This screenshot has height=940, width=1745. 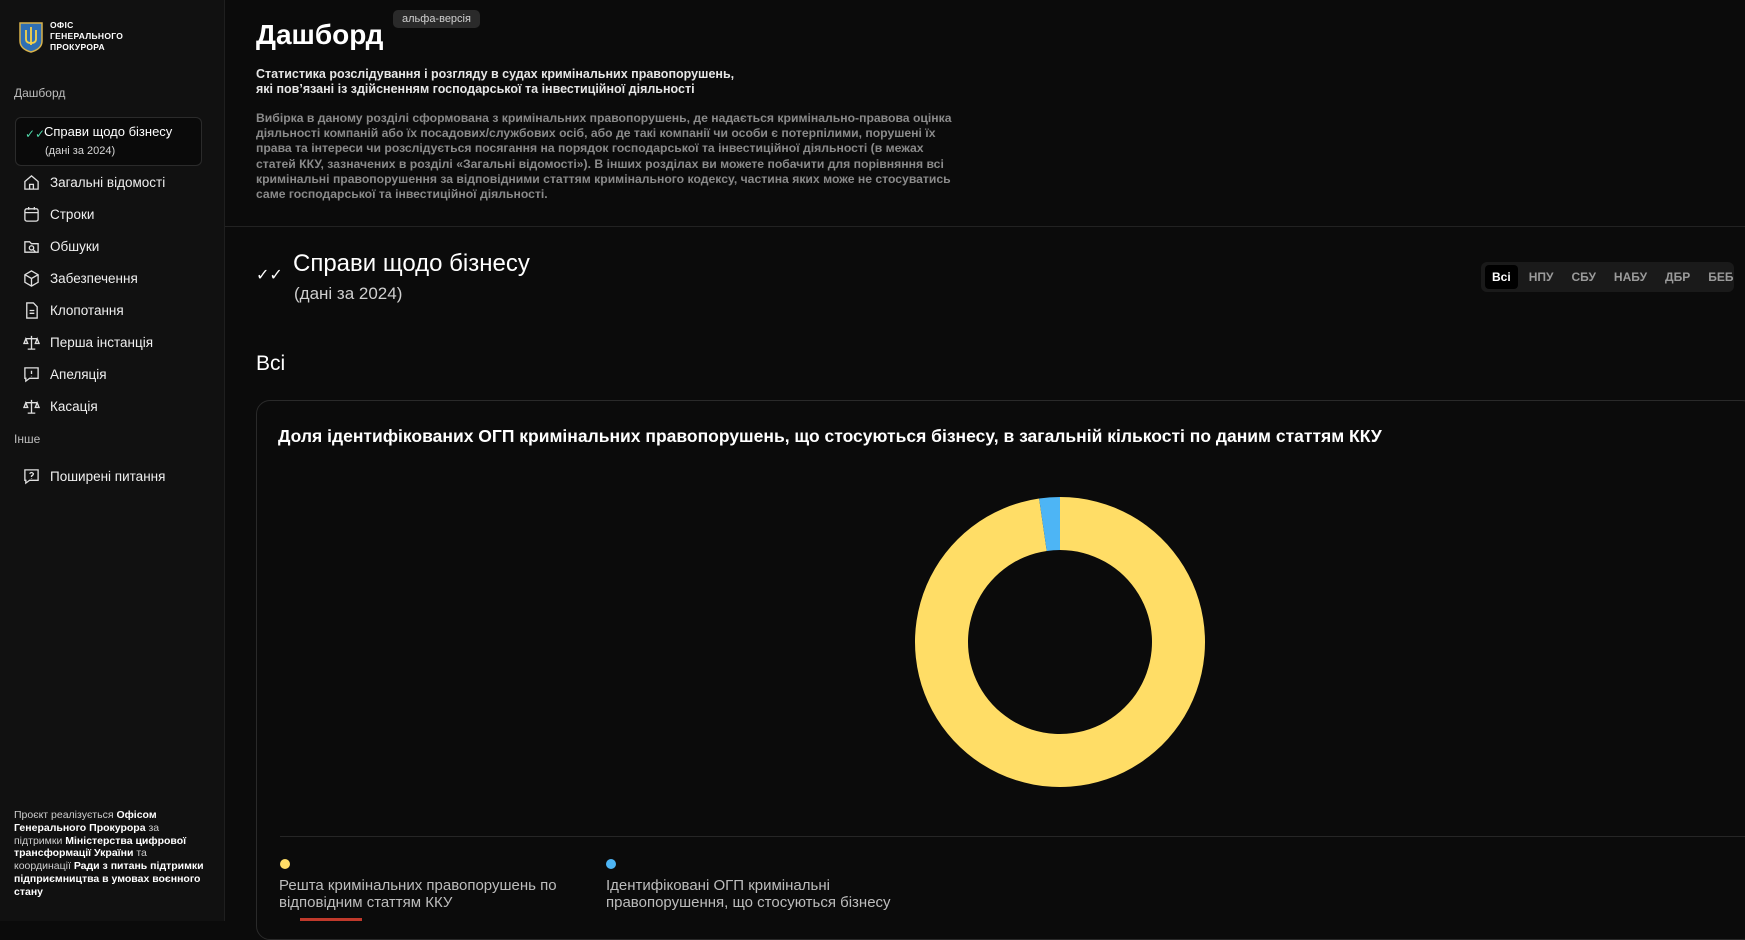 I want to click on sidebar-item-motions: Клопотання, so click(x=73, y=310).